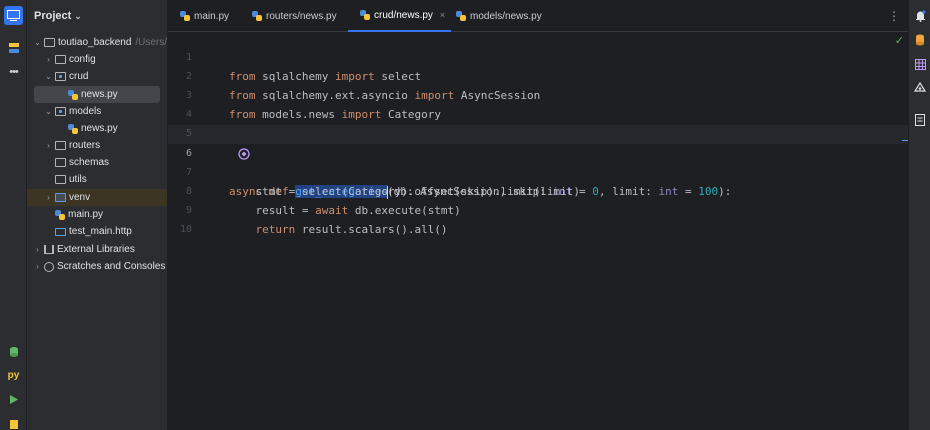  I want to click on keyword: return, so click(262, 229).